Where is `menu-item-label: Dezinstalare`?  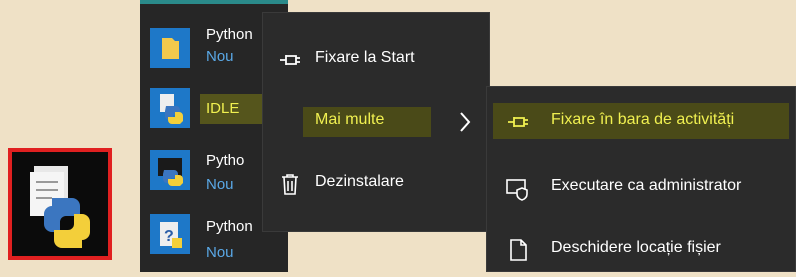 menu-item-label: Dezinstalare is located at coordinates (359, 181).